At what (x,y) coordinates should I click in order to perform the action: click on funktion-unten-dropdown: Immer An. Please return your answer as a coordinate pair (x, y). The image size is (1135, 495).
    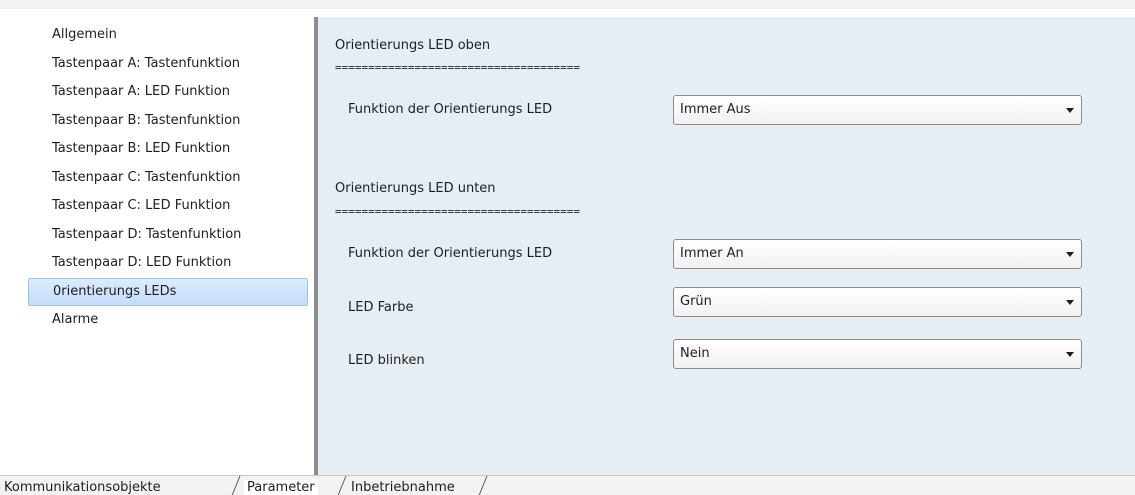
    Looking at the image, I should click on (877, 254).